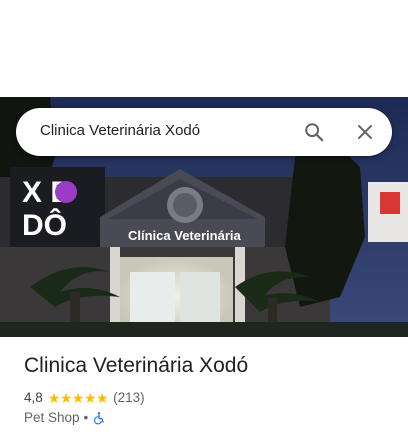  What do you see at coordinates (120, 130) in the screenshot?
I see `search-input: Clinica Veterinária Xodó` at bounding box center [120, 130].